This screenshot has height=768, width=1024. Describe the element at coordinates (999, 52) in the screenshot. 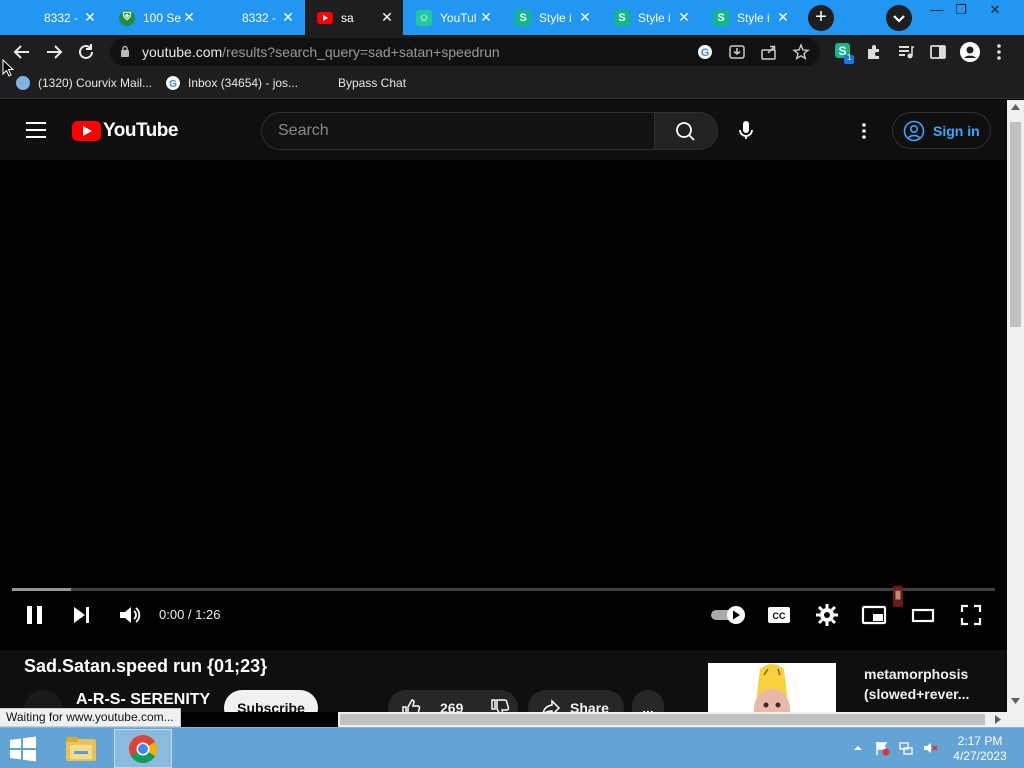

I see `kebab-menu-icon` at that location.